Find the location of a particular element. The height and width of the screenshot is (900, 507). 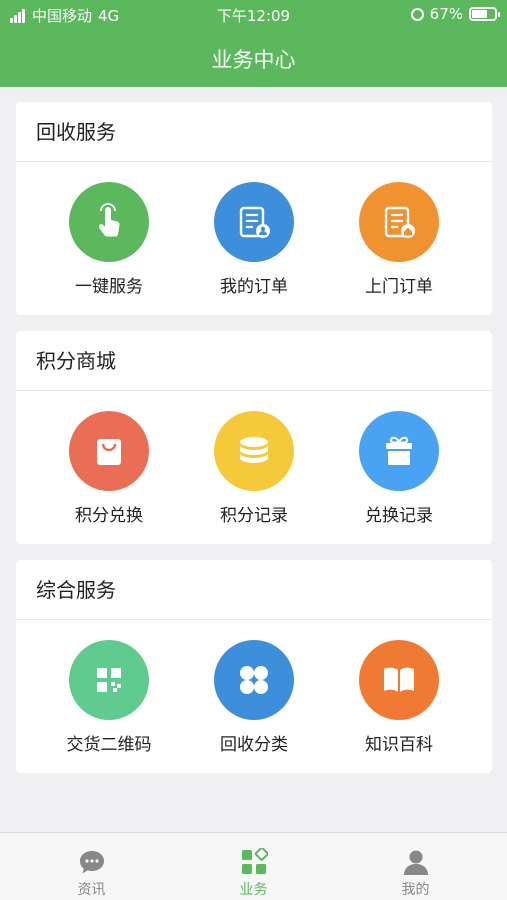

home-pickup-orders-button: 上门订单 is located at coordinates (399, 242).